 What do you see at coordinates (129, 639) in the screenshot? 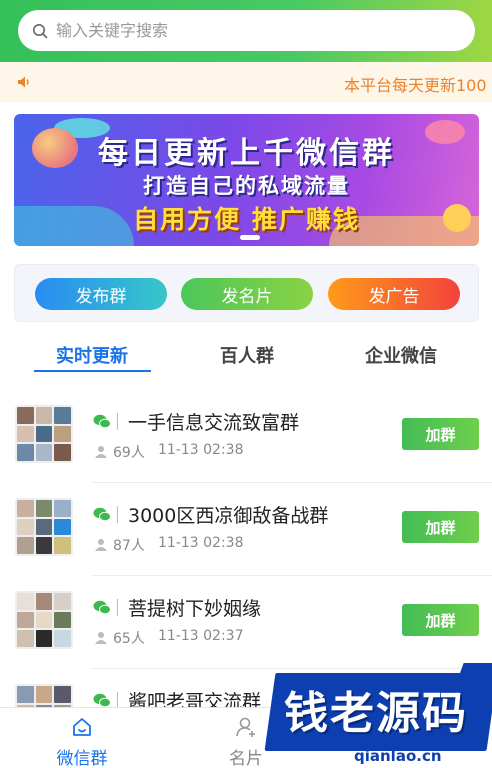
I see `member-count: 65人` at bounding box center [129, 639].